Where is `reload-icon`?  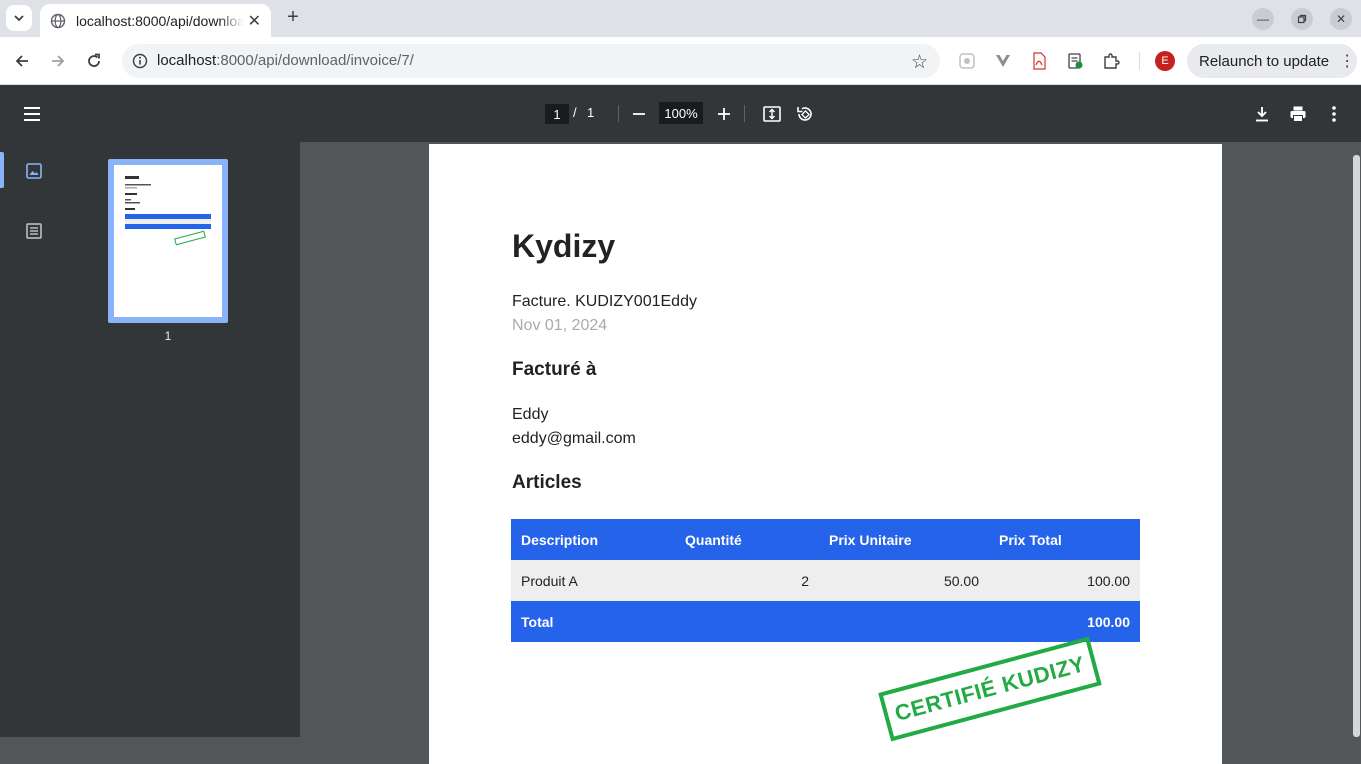
reload-icon is located at coordinates (94, 60).